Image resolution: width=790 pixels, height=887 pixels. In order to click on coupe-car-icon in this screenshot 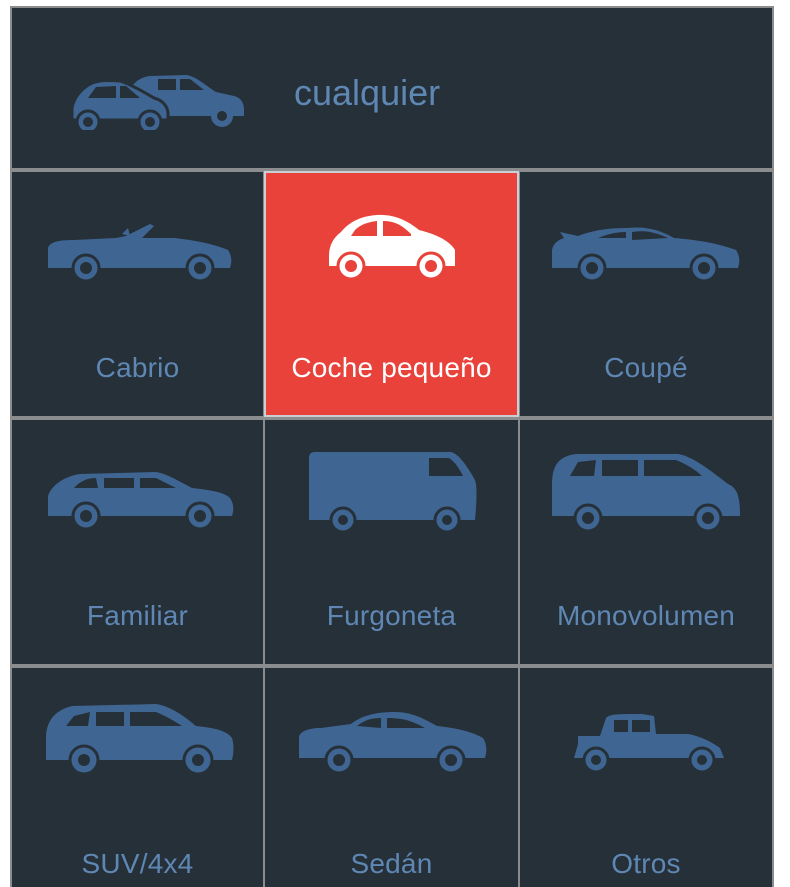, I will do `click(646, 253)`.